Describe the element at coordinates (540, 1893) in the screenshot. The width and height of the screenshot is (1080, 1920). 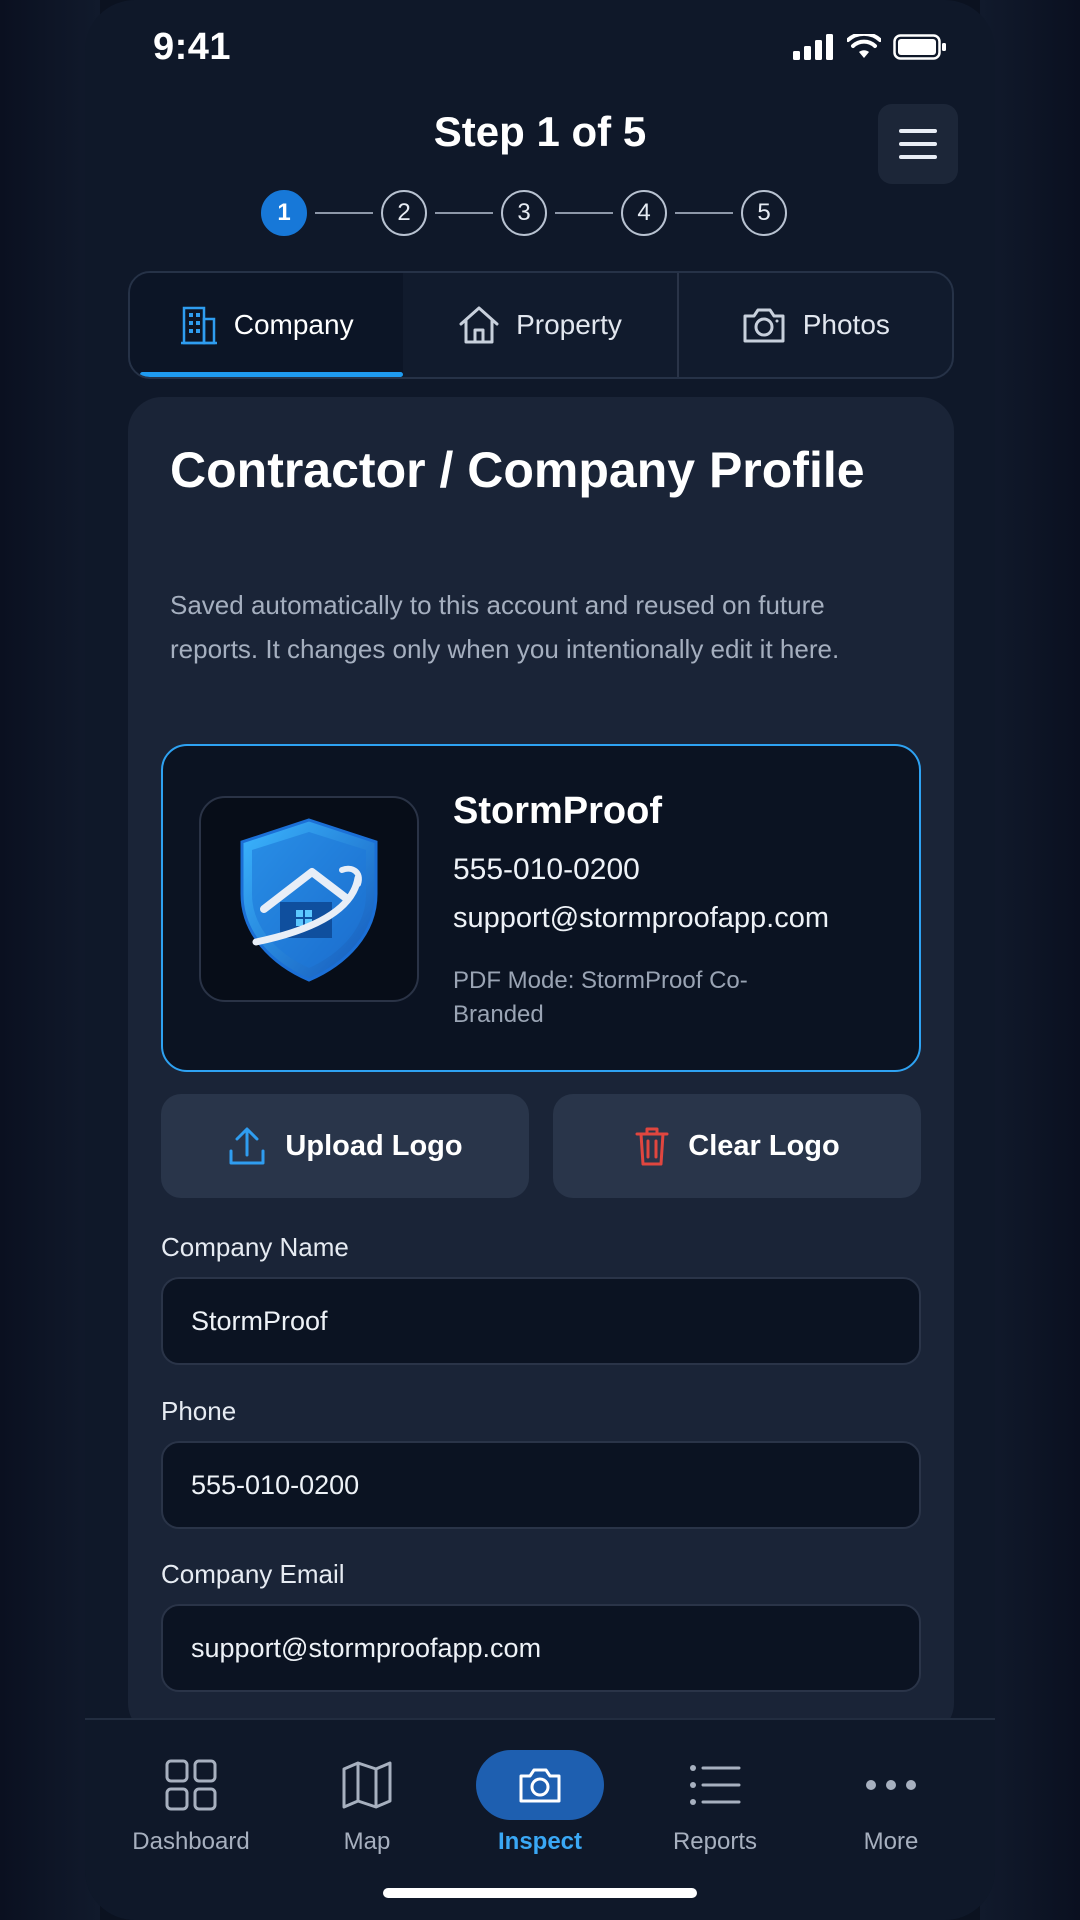
I see `home-indicator` at that location.